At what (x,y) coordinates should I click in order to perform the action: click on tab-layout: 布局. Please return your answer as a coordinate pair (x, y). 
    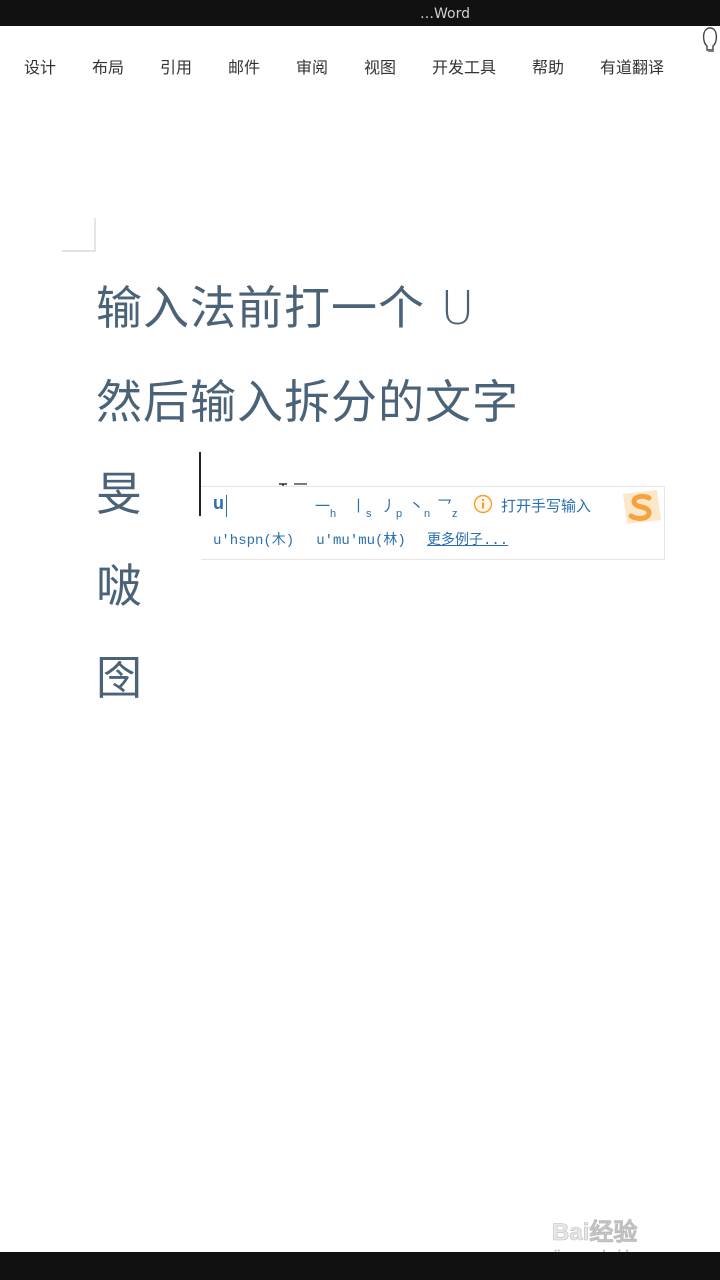
    Looking at the image, I should click on (108, 66).